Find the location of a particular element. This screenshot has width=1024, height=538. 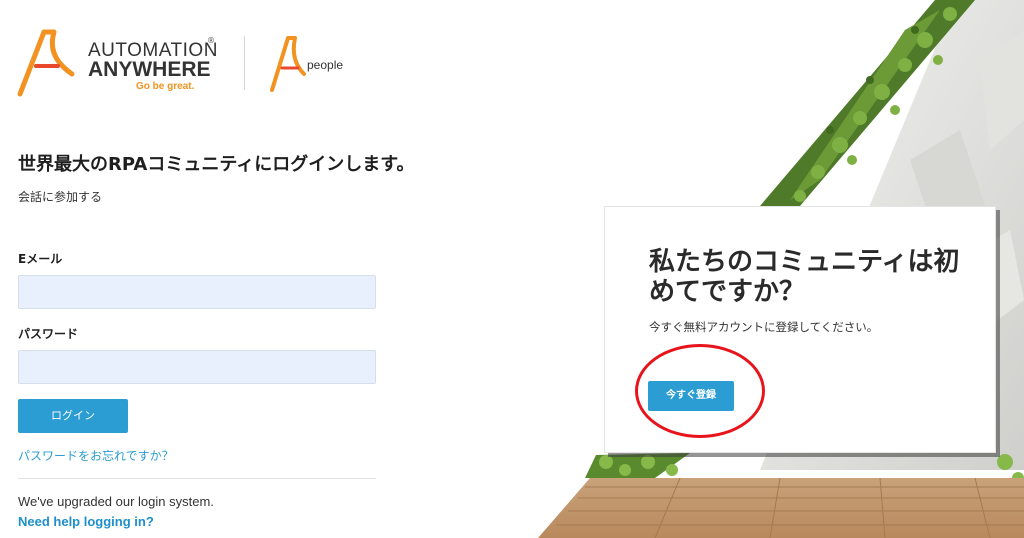

people-logo: people is located at coordinates (323, 64).